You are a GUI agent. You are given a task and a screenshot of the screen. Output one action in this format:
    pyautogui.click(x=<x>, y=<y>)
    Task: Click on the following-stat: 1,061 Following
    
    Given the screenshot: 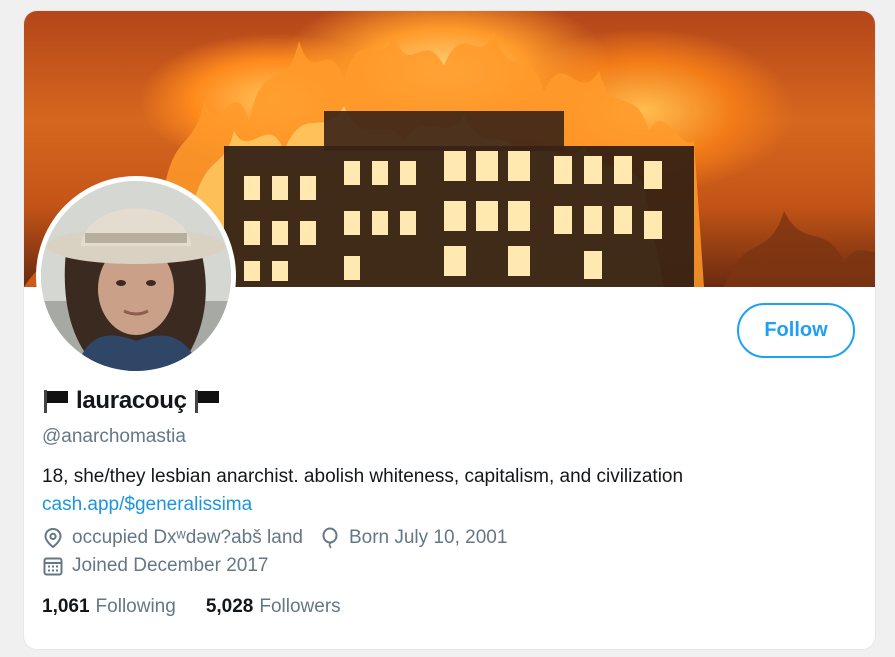 What is the action you would take?
    pyautogui.click(x=109, y=607)
    